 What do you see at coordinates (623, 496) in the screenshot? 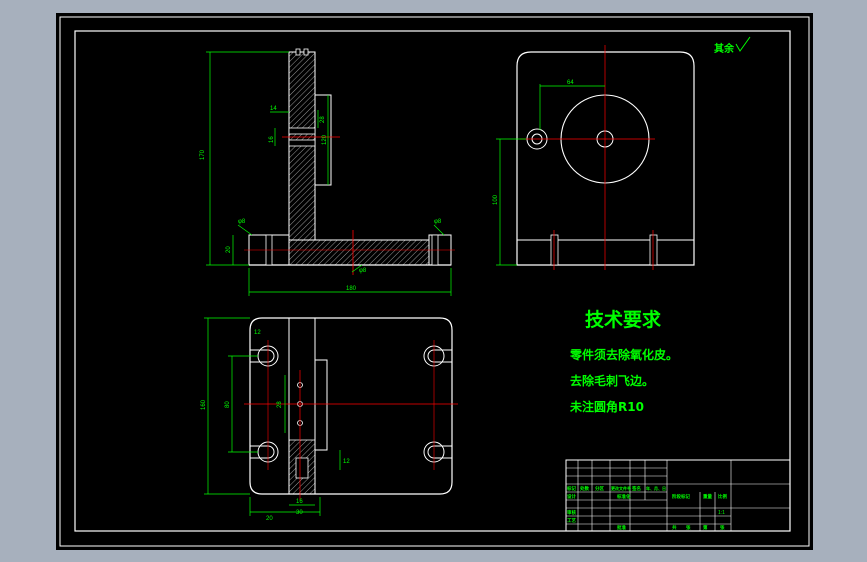
I see `tb-label-biaozhunhua: 标准化` at bounding box center [623, 496].